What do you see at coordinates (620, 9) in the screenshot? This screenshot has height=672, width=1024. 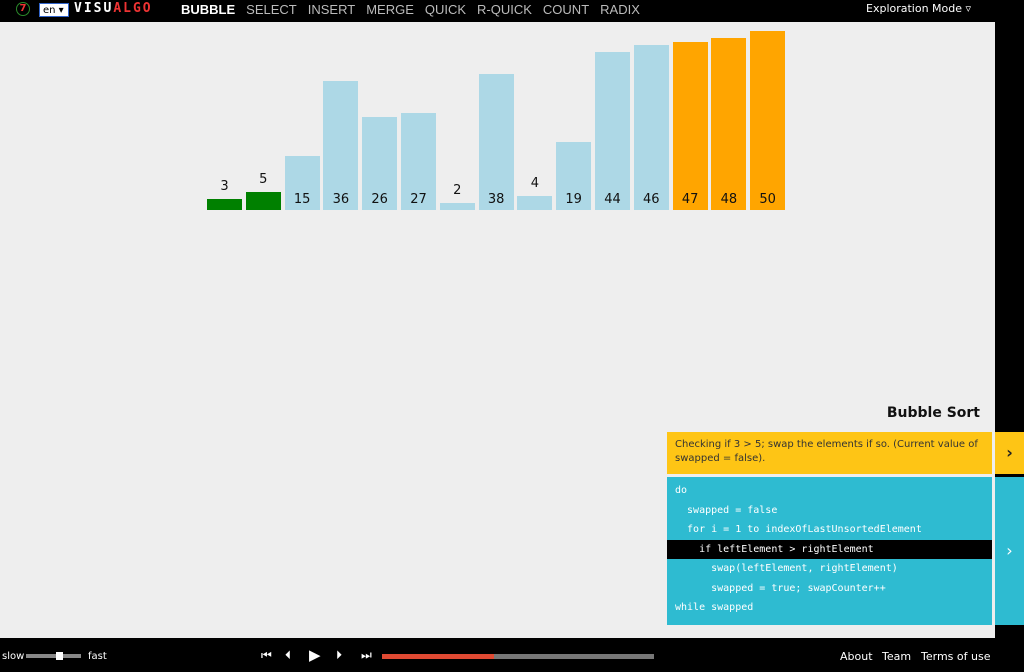 I see `nav-radix: RADIX` at bounding box center [620, 9].